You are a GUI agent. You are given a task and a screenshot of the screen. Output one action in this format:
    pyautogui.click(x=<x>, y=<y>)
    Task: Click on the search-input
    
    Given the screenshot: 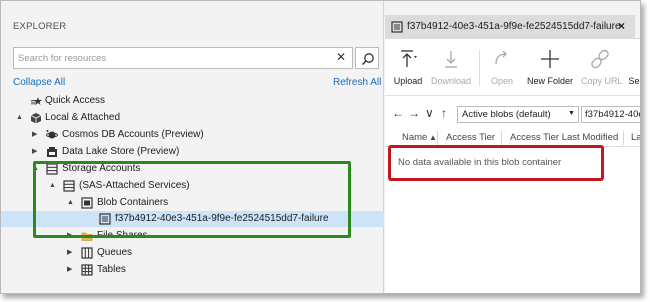 What is the action you would take?
    pyautogui.click(x=183, y=58)
    